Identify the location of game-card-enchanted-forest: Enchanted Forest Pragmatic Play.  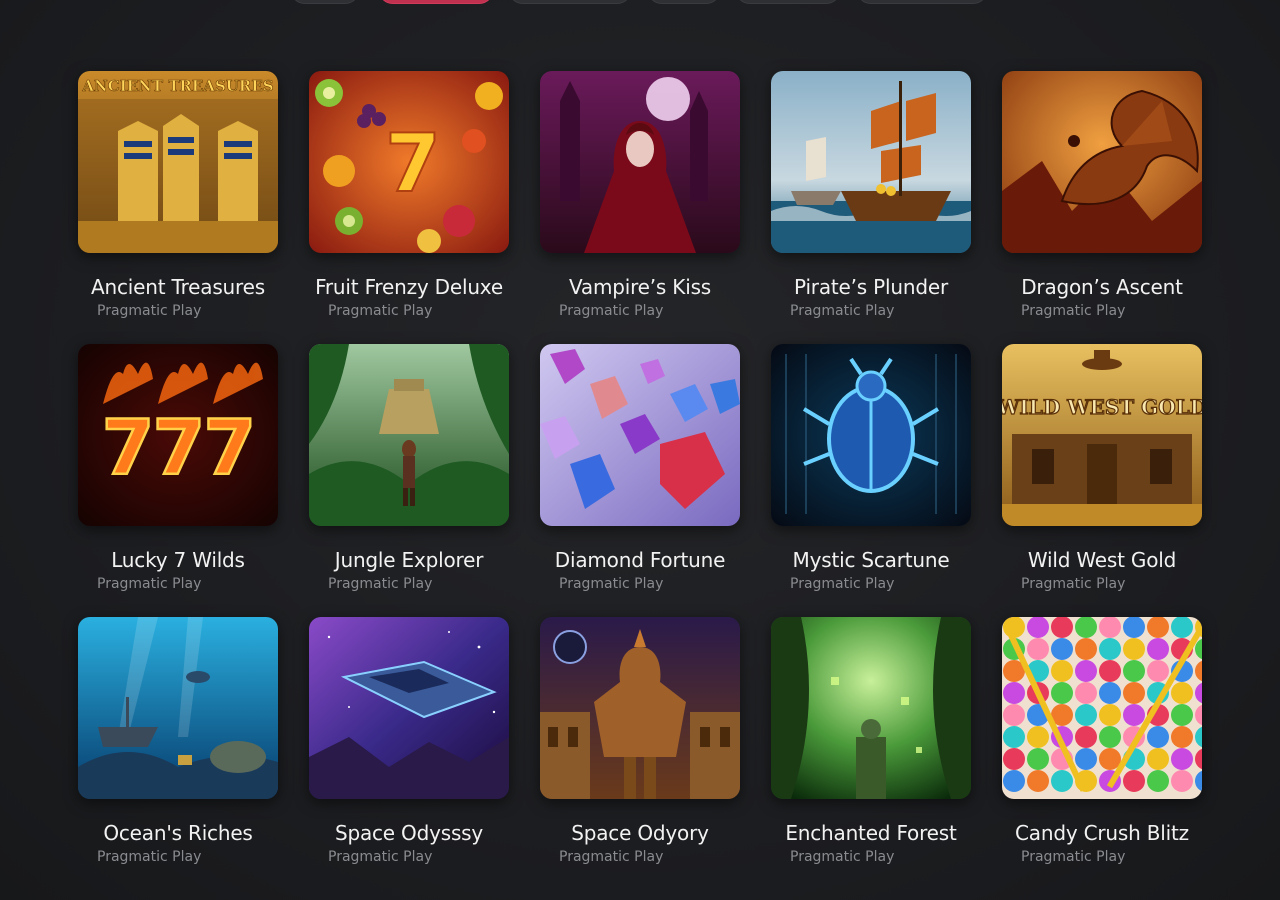
(871, 753).